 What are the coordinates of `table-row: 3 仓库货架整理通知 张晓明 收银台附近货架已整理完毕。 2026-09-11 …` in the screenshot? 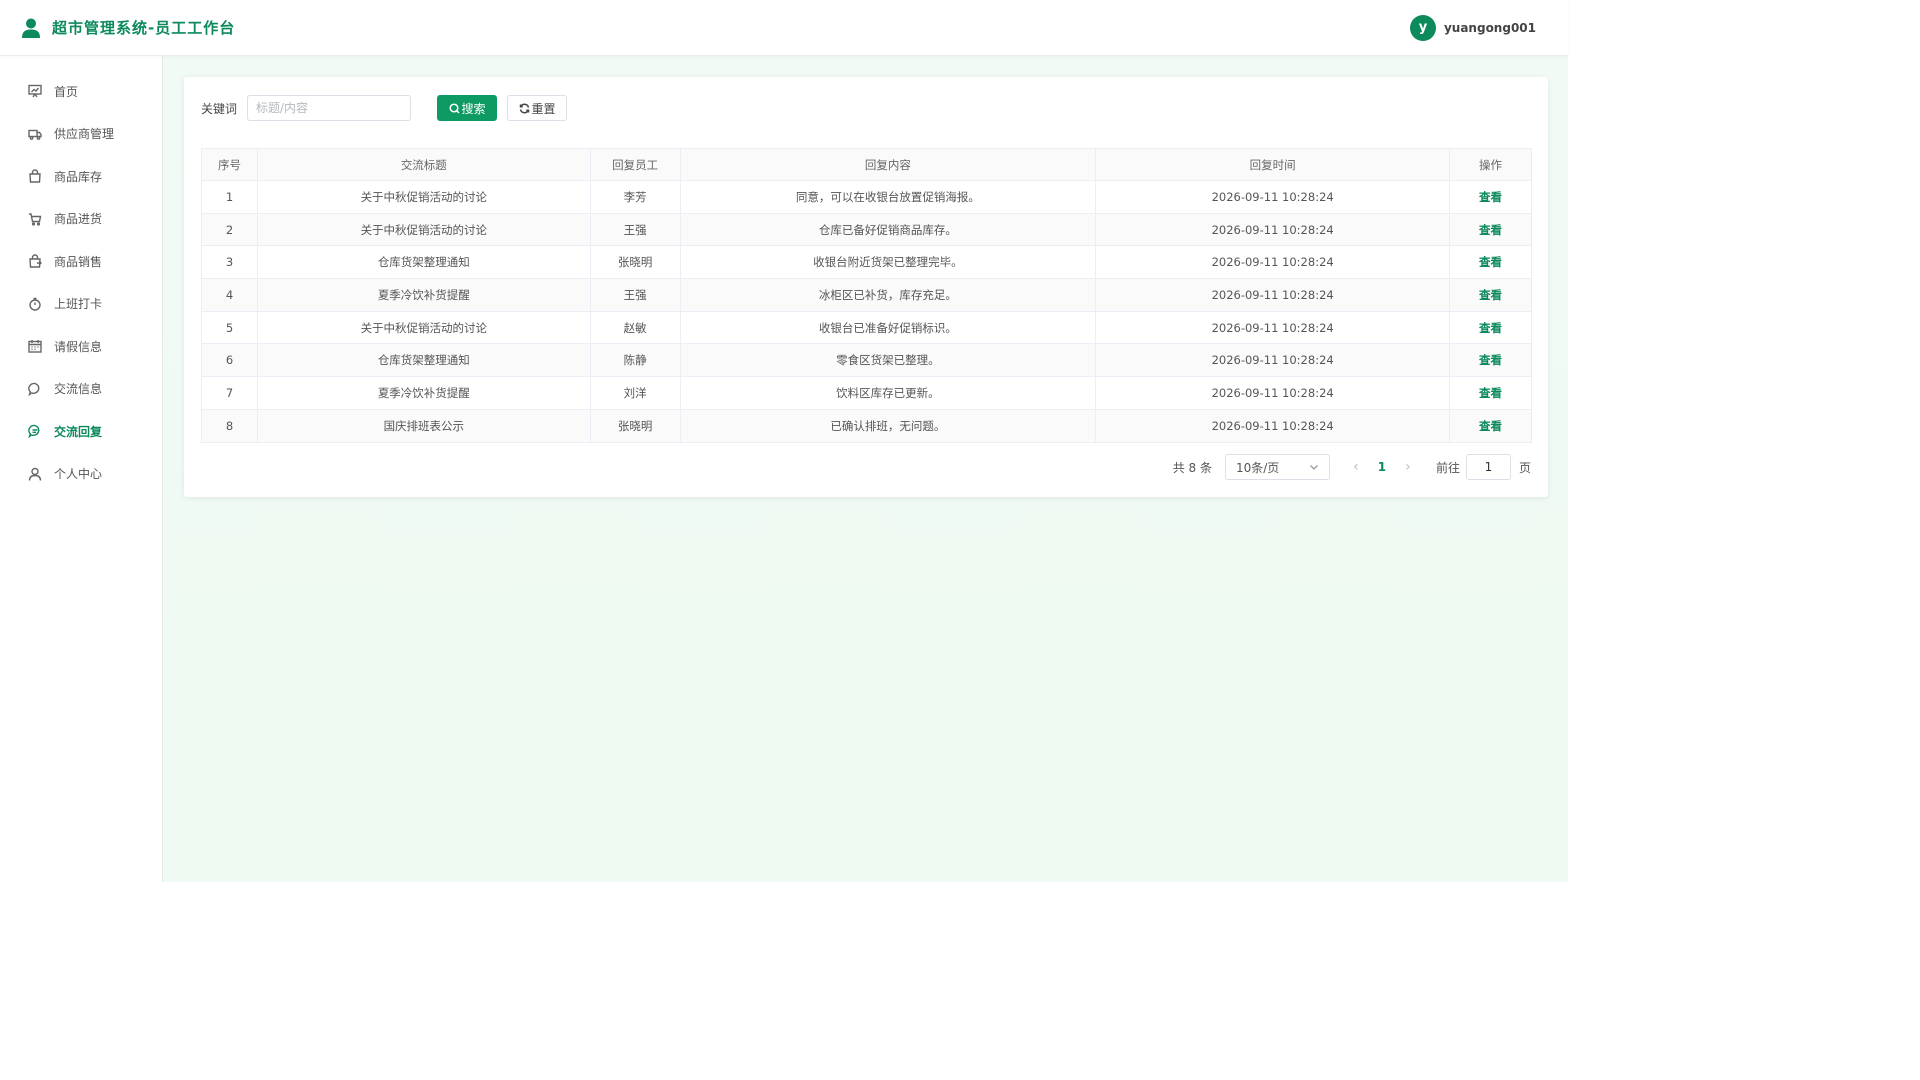 It's located at (866, 262).